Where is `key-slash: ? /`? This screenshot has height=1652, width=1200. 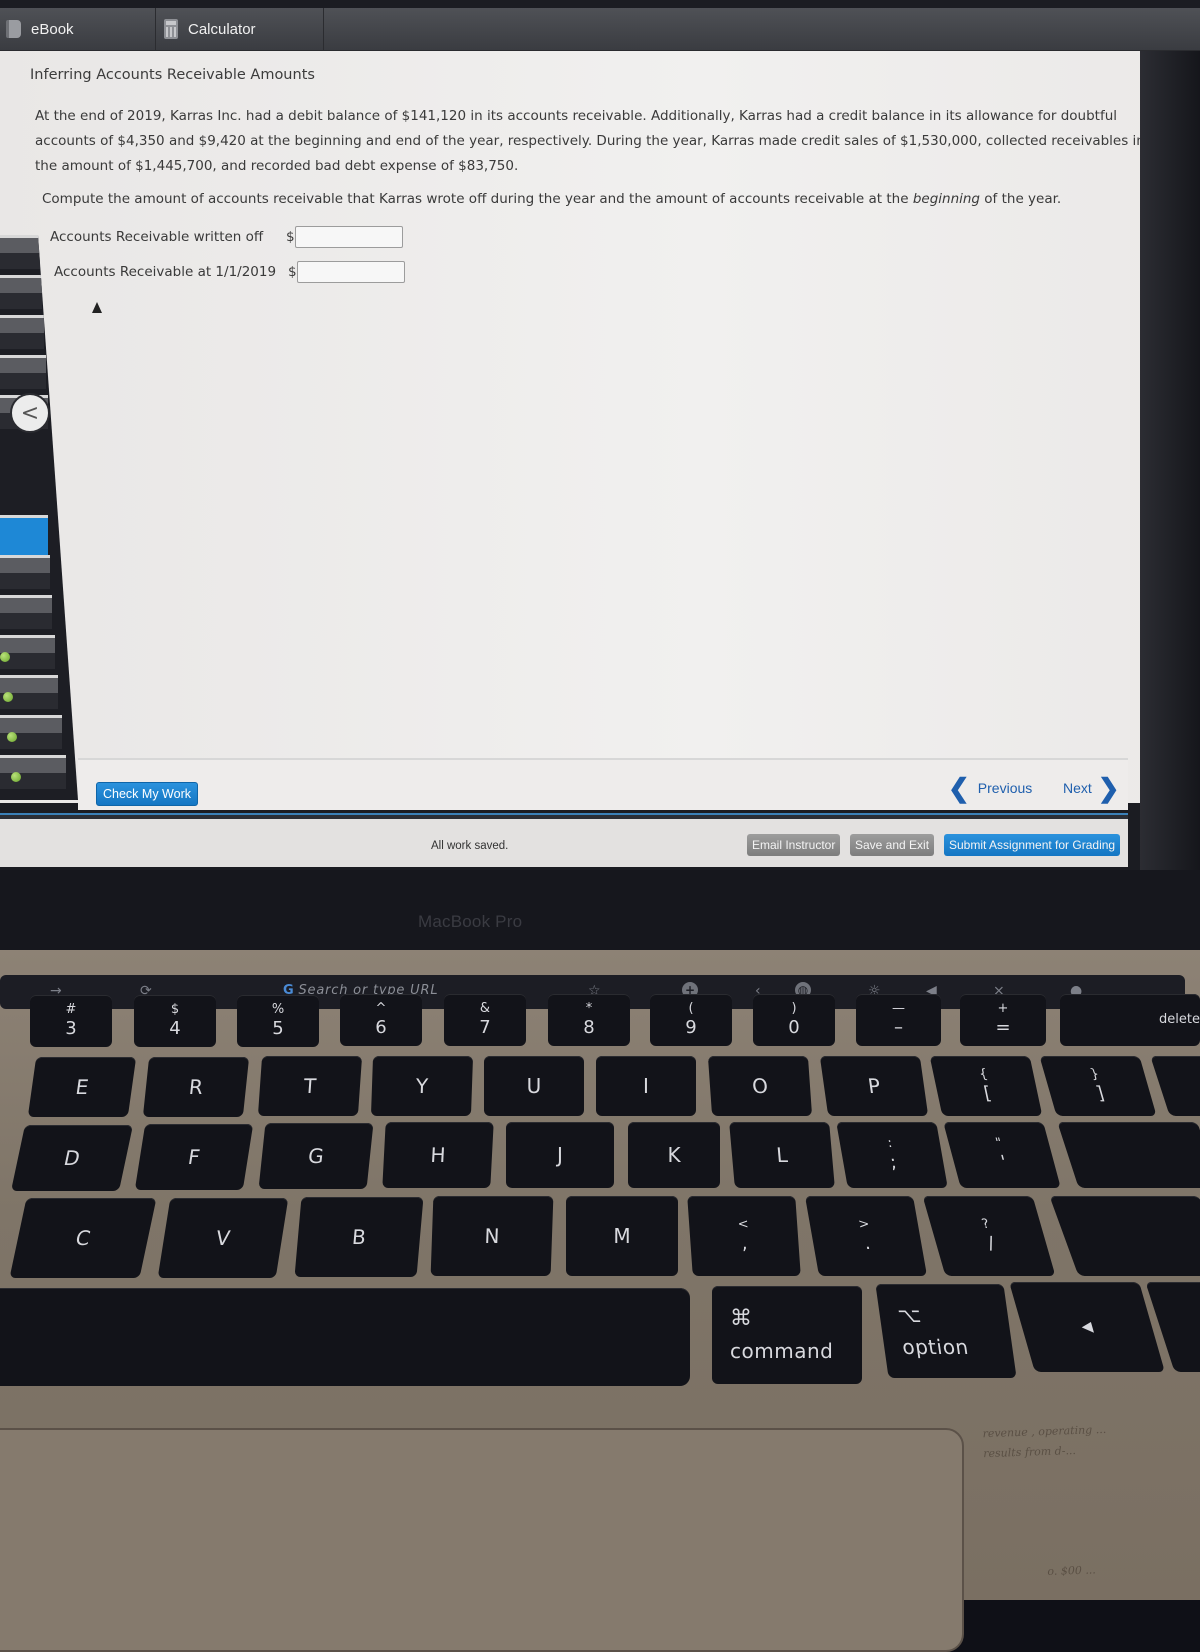
key-slash: ? / is located at coordinates (989, 1236).